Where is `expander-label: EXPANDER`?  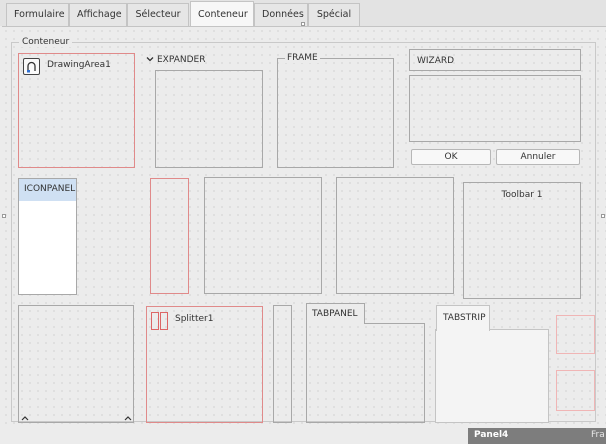
expander-label: EXPANDER is located at coordinates (181, 60).